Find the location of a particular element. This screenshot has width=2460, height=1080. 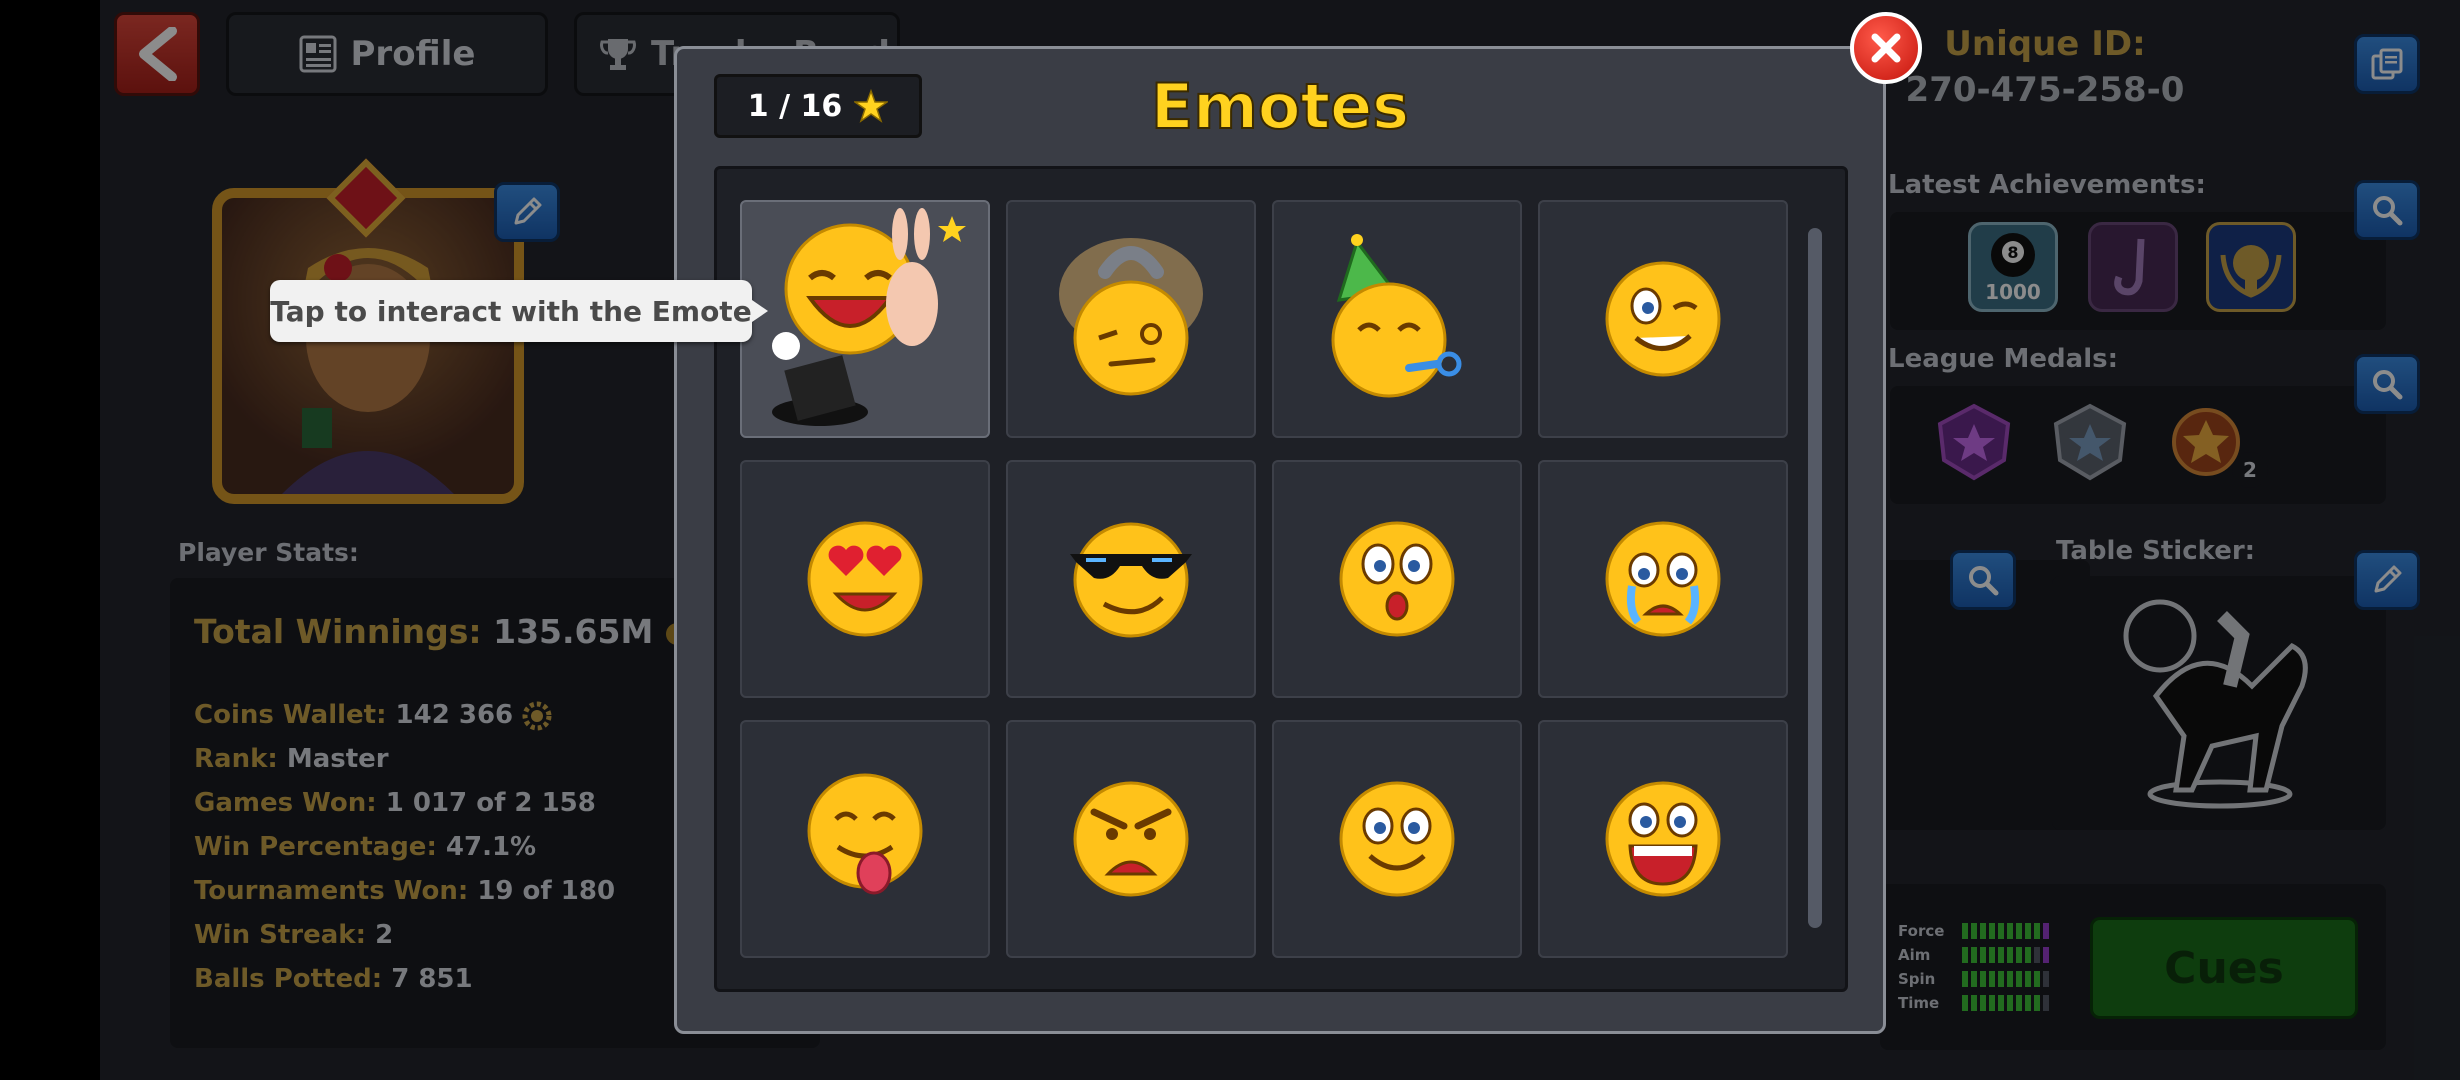

emote-cell-wink is located at coordinates (1663, 319).